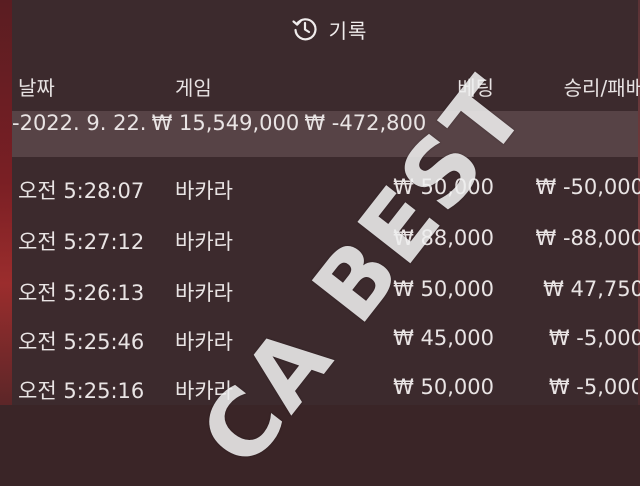 Image resolution: width=640 pixels, height=486 pixels. Describe the element at coordinates (81, 292) in the screenshot. I see `row-time: 오전 5:26:13` at that location.